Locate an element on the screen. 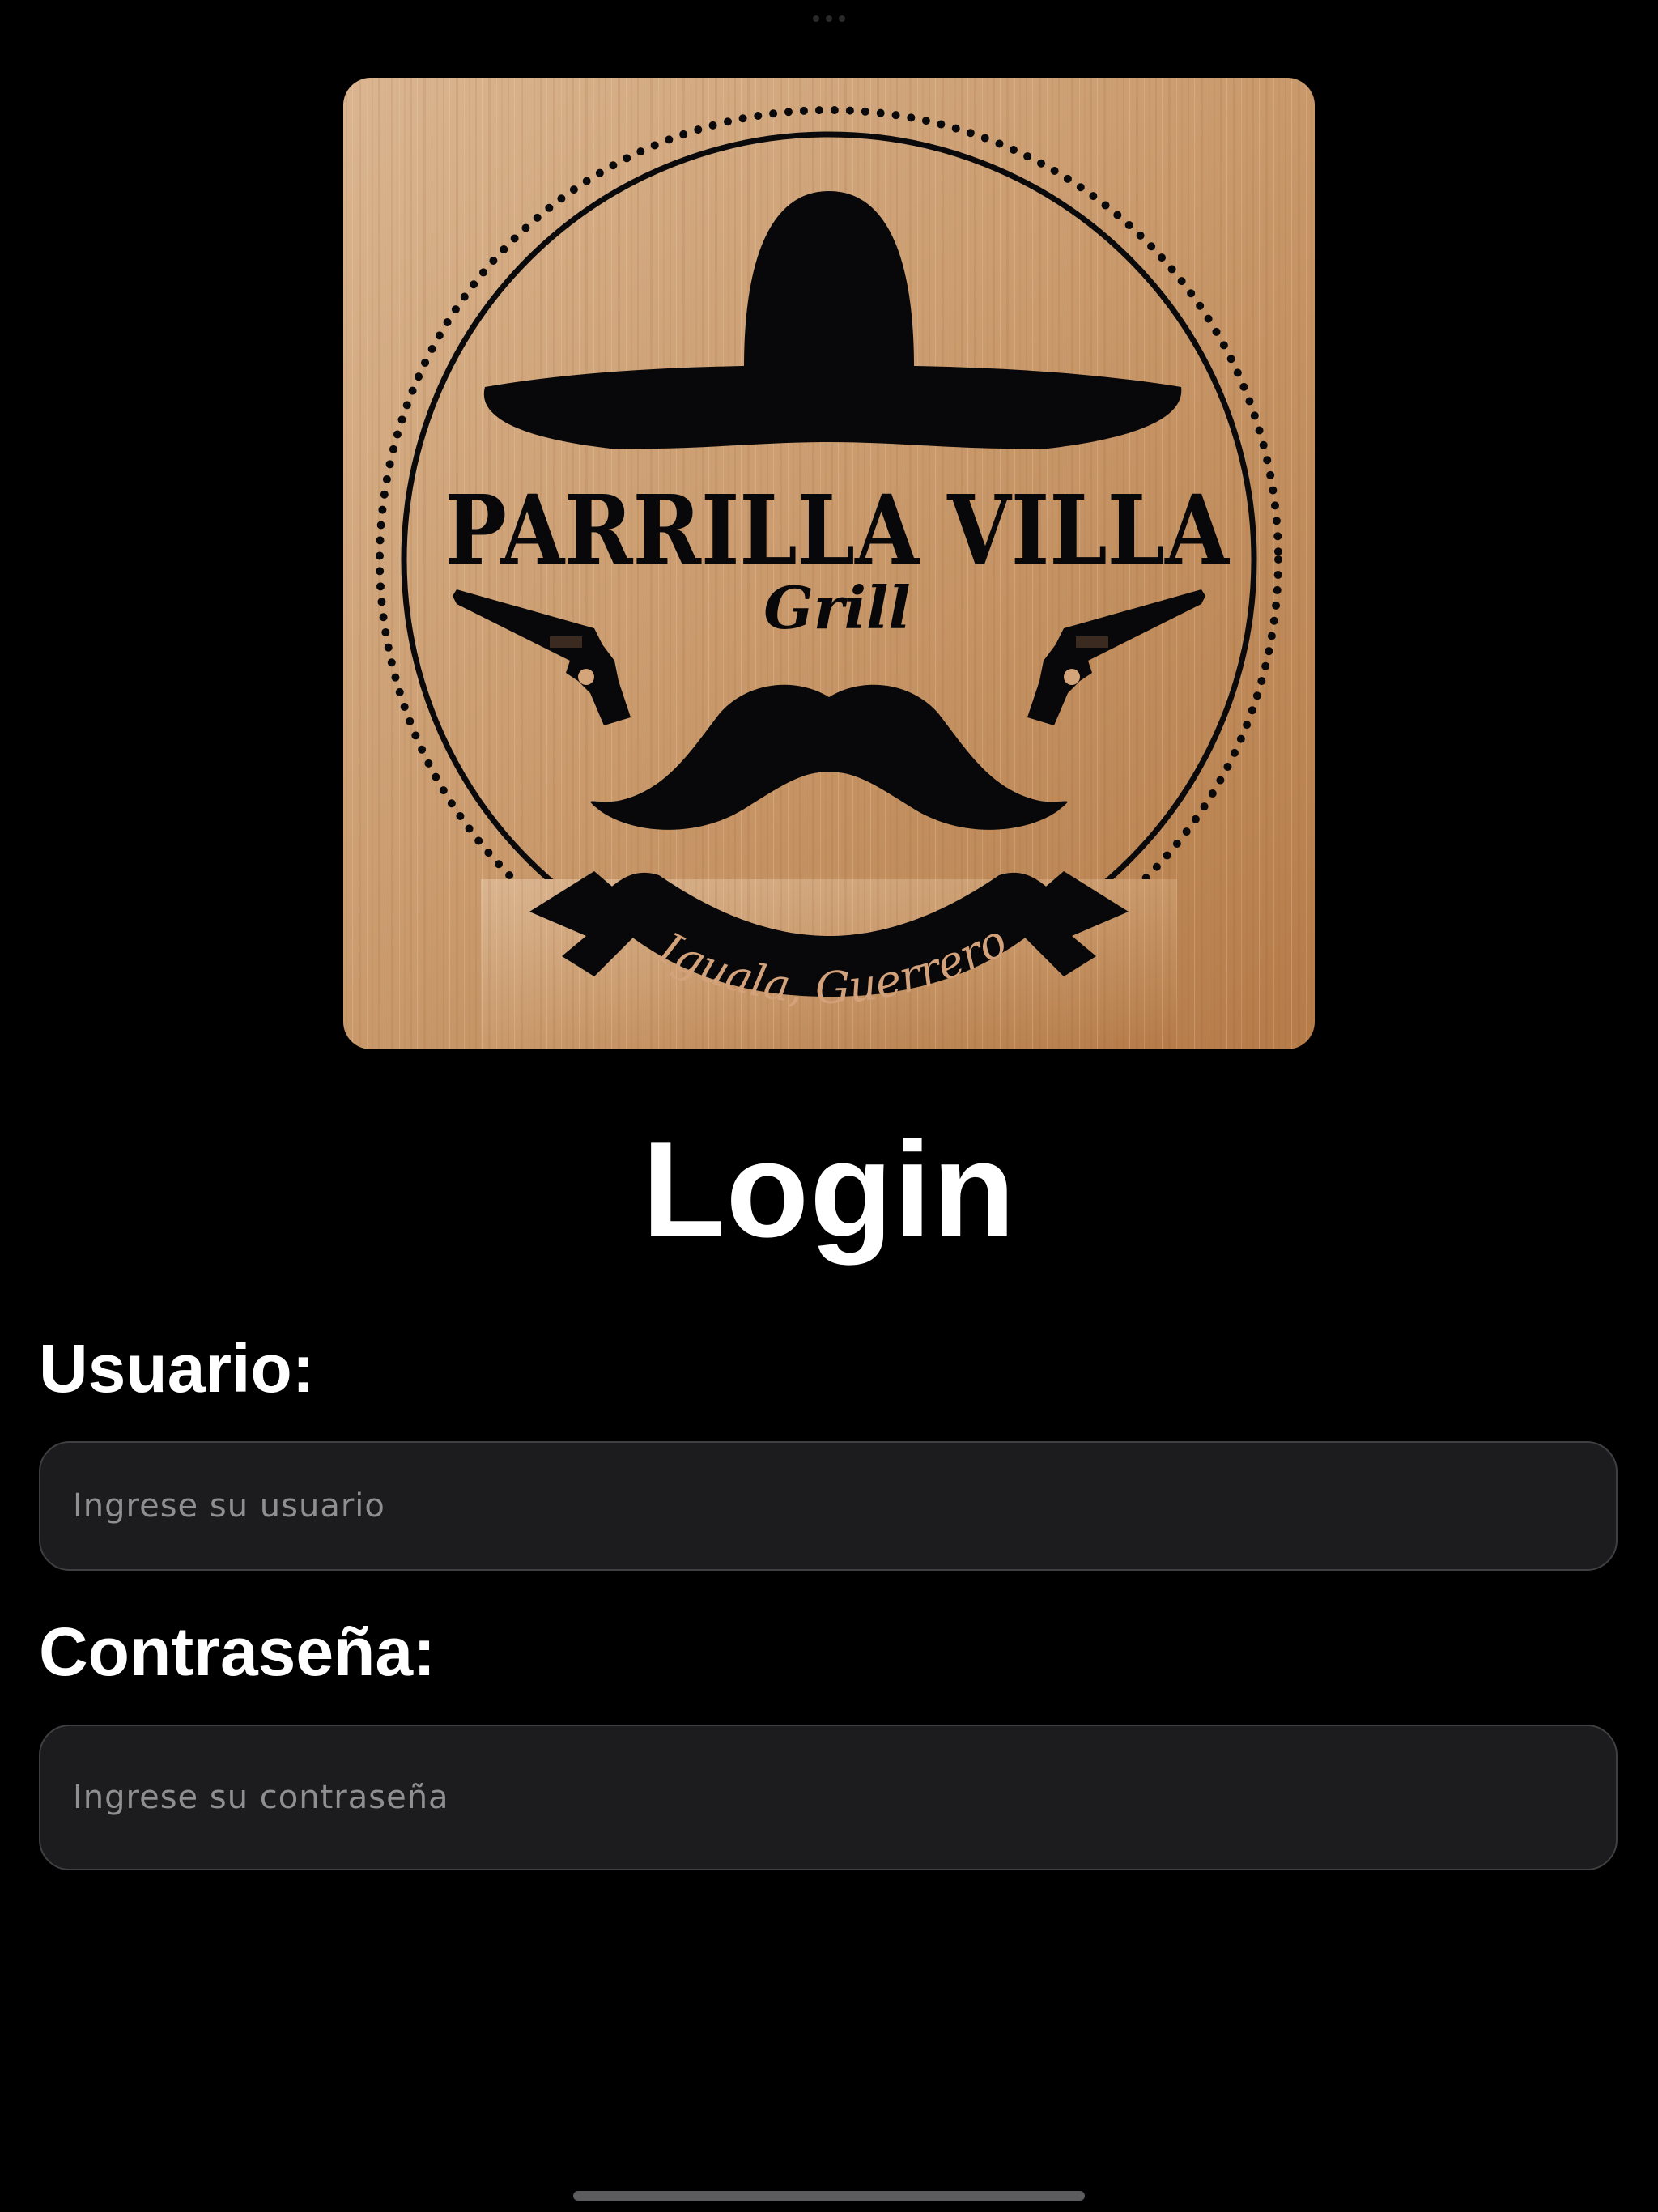 This screenshot has width=1658, height=2212. page-title: Login is located at coordinates (829, 1189).